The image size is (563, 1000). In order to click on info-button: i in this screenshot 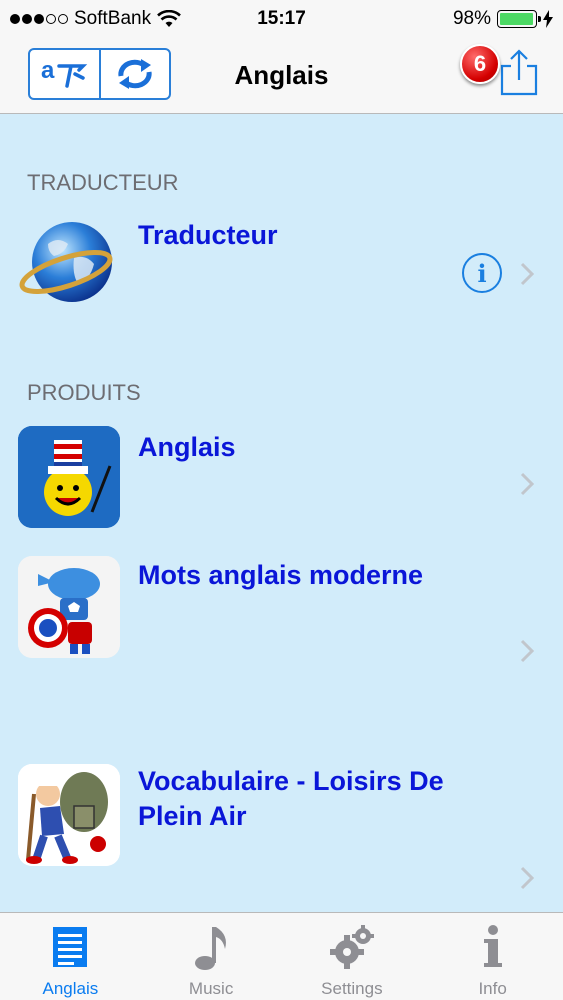, I will do `click(482, 273)`.